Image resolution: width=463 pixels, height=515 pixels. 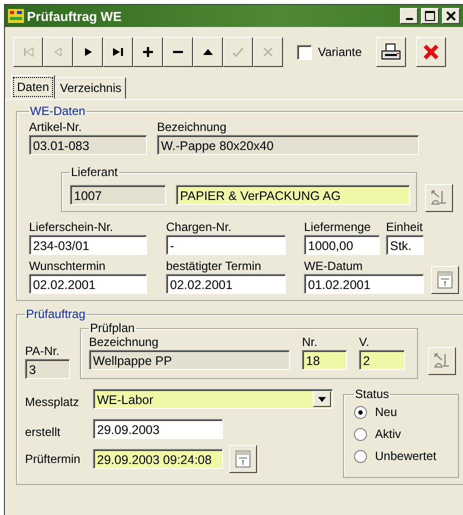 What do you see at coordinates (16, 16) in the screenshot?
I see `app-icon` at bounding box center [16, 16].